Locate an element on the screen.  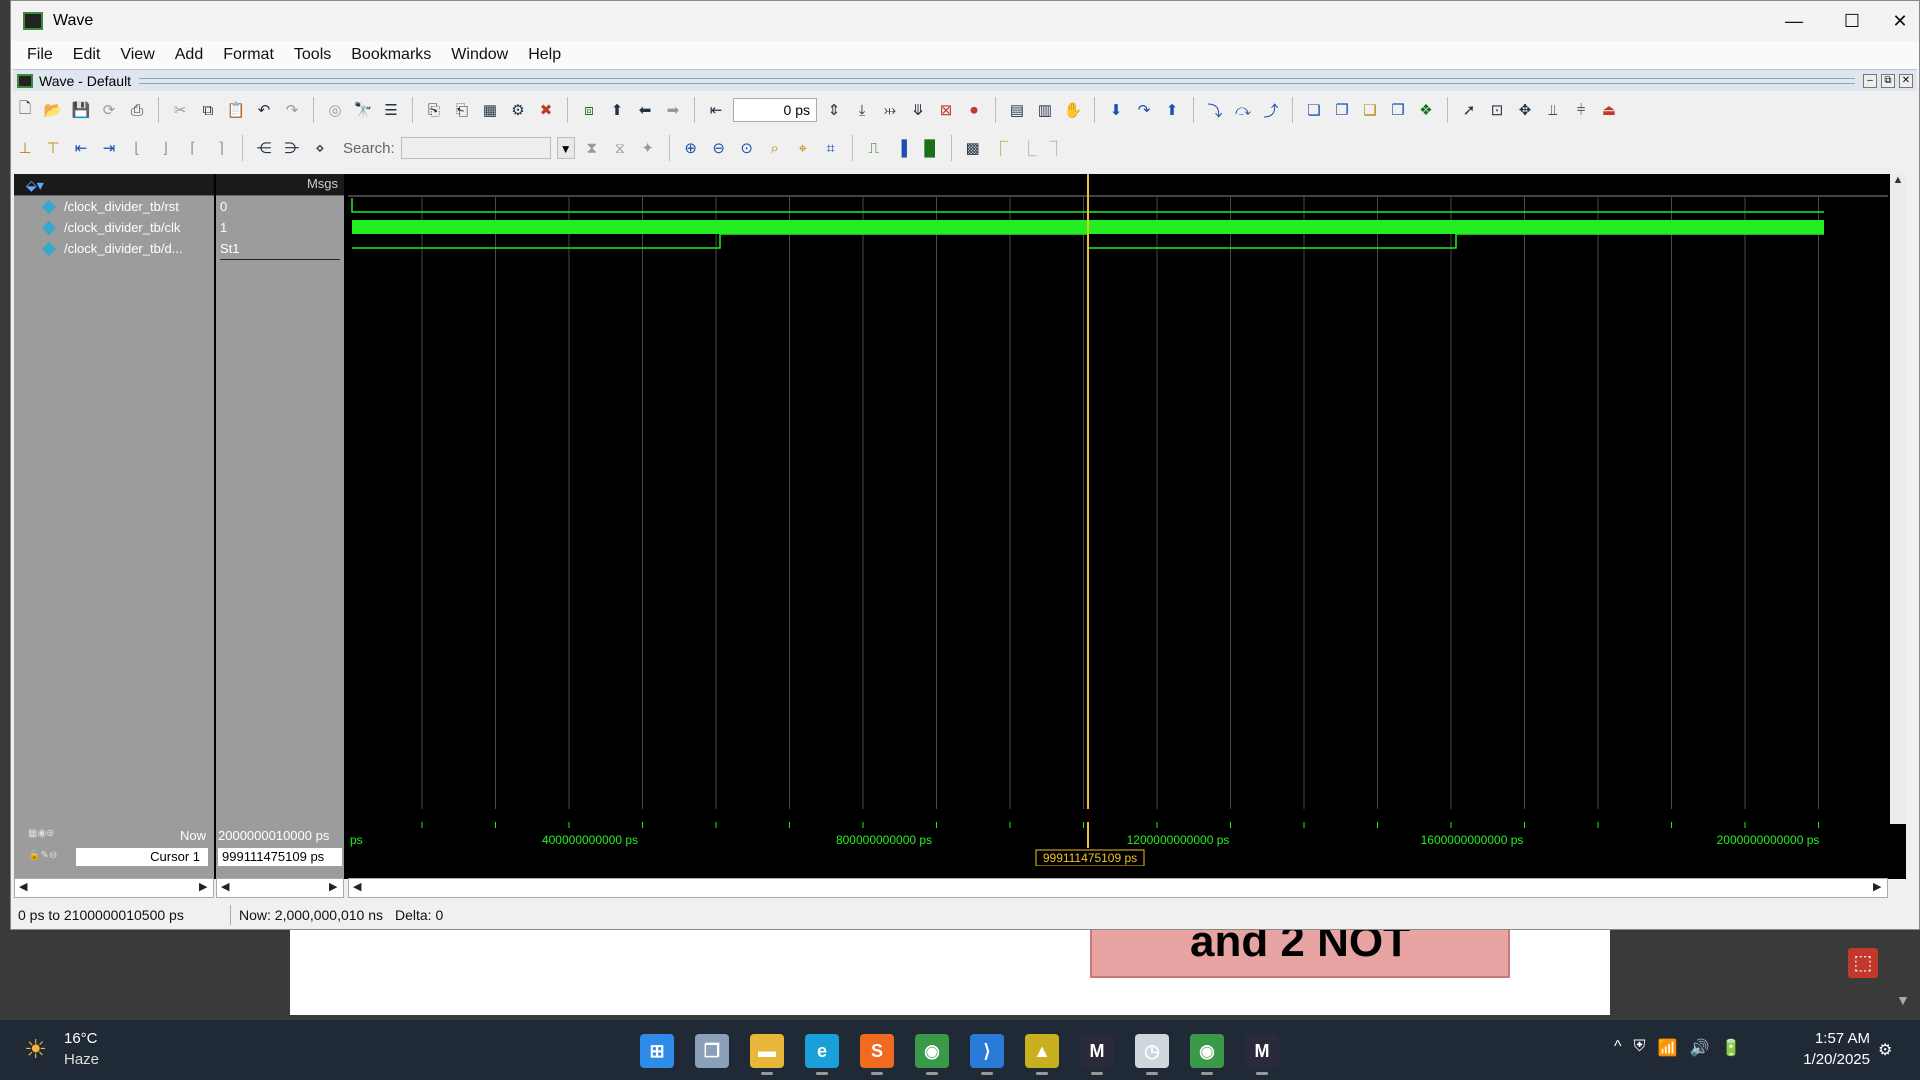
search-input is located at coordinates (475, 148).